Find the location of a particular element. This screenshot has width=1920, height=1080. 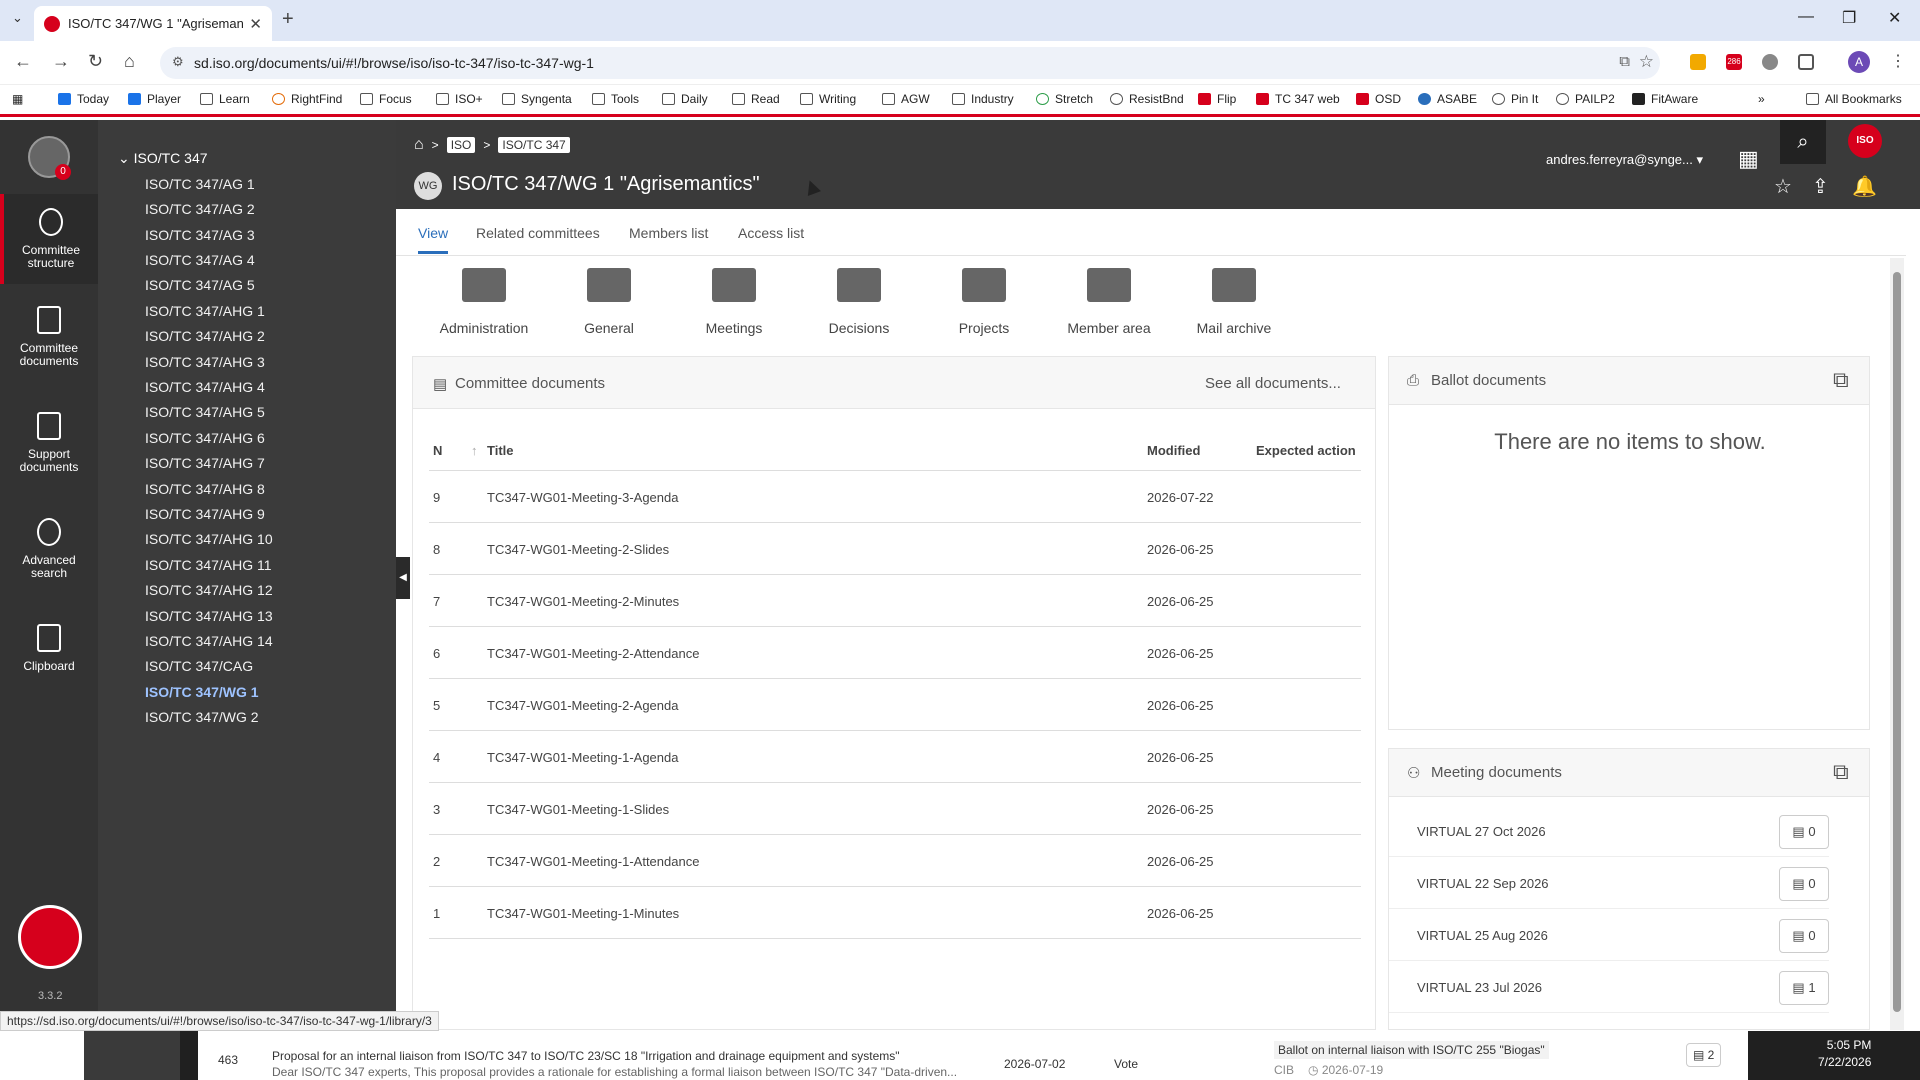

folder-general: General is located at coordinates (609, 302).